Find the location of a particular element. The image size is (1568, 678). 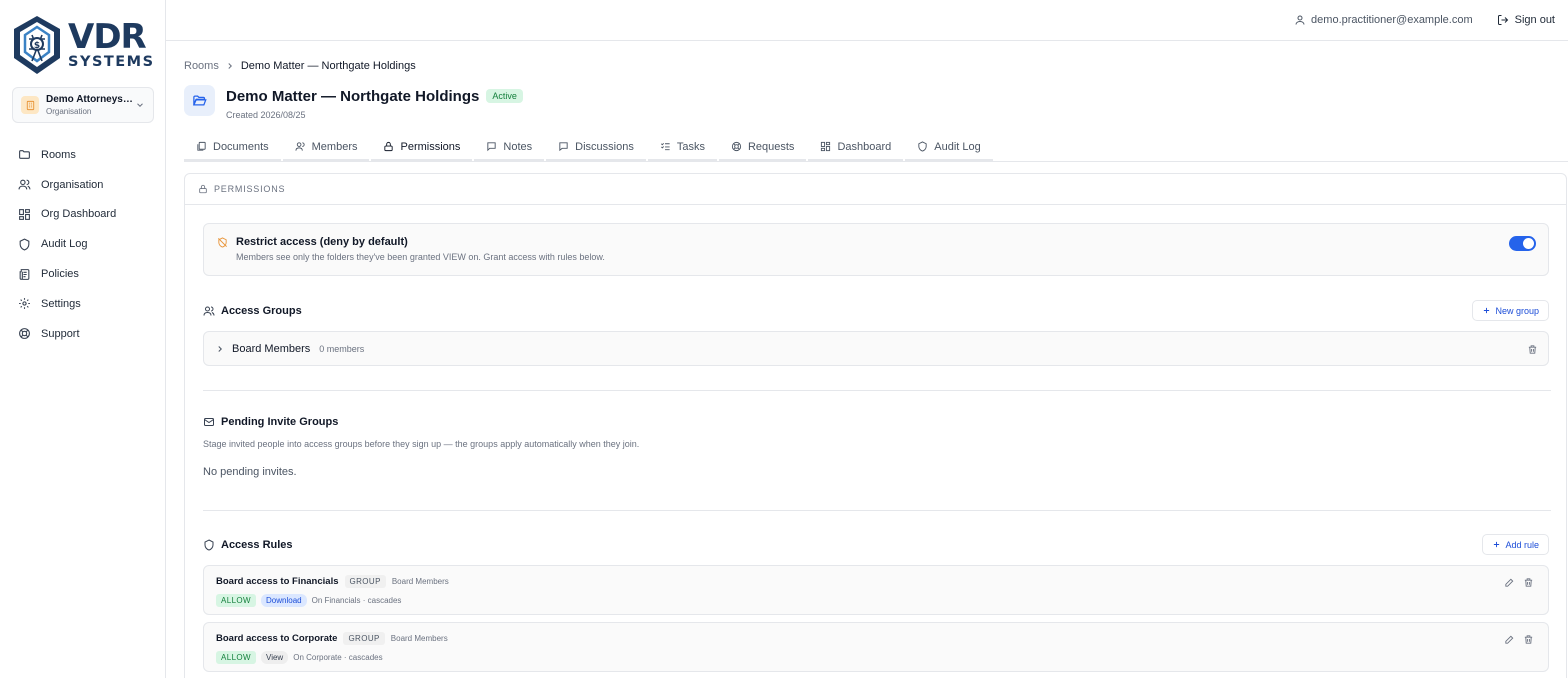

page-title: Demo Matter — Northgate Holdings is located at coordinates (353, 96).